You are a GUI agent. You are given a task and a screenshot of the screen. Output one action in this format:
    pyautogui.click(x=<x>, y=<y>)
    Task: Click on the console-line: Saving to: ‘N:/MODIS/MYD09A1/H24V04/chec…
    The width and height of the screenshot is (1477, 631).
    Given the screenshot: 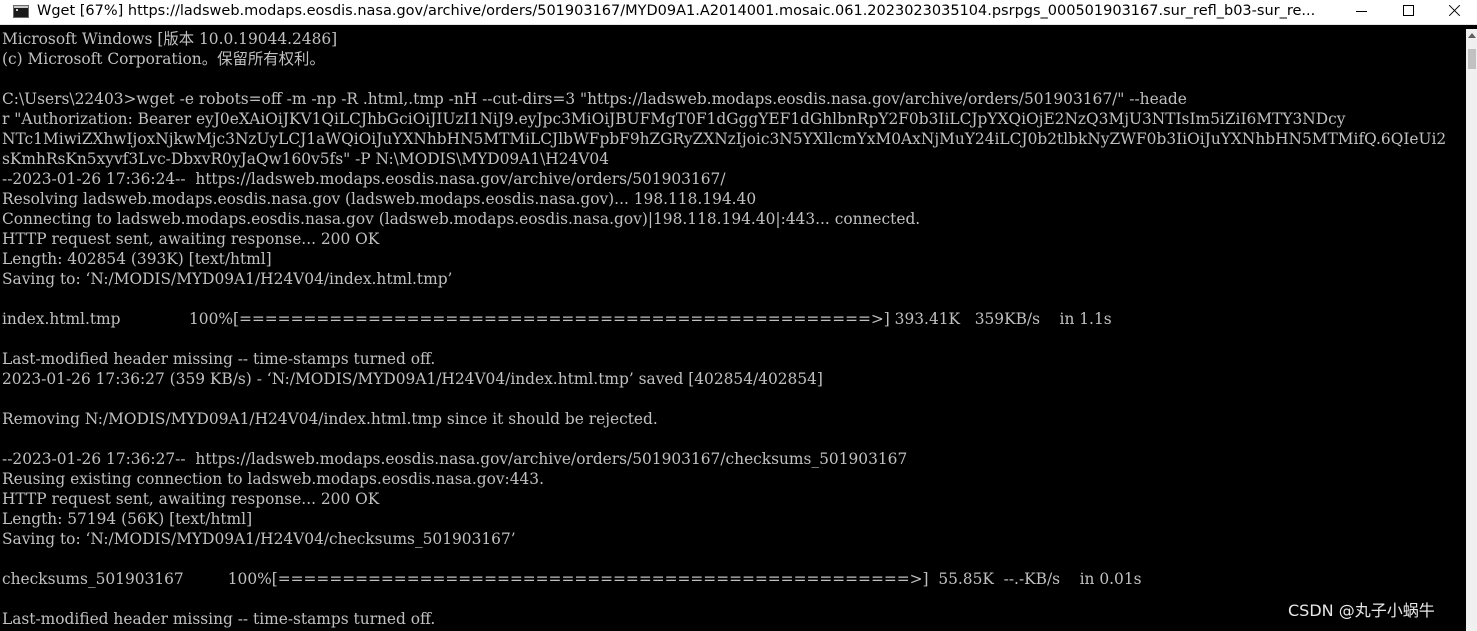 What is the action you would take?
    pyautogui.click(x=259, y=539)
    